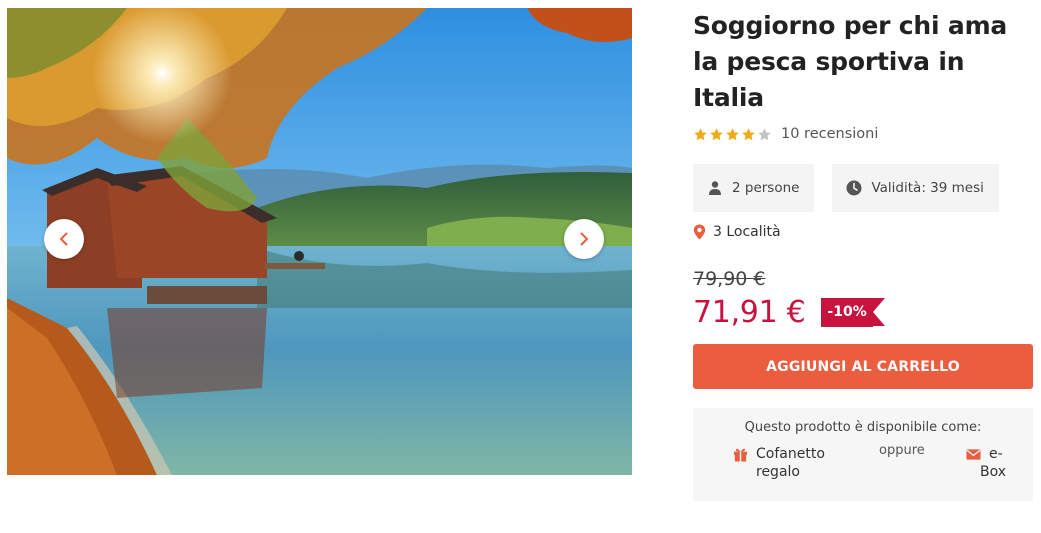  Describe the element at coordinates (902, 450) in the screenshot. I see `or-label: oppure` at that location.